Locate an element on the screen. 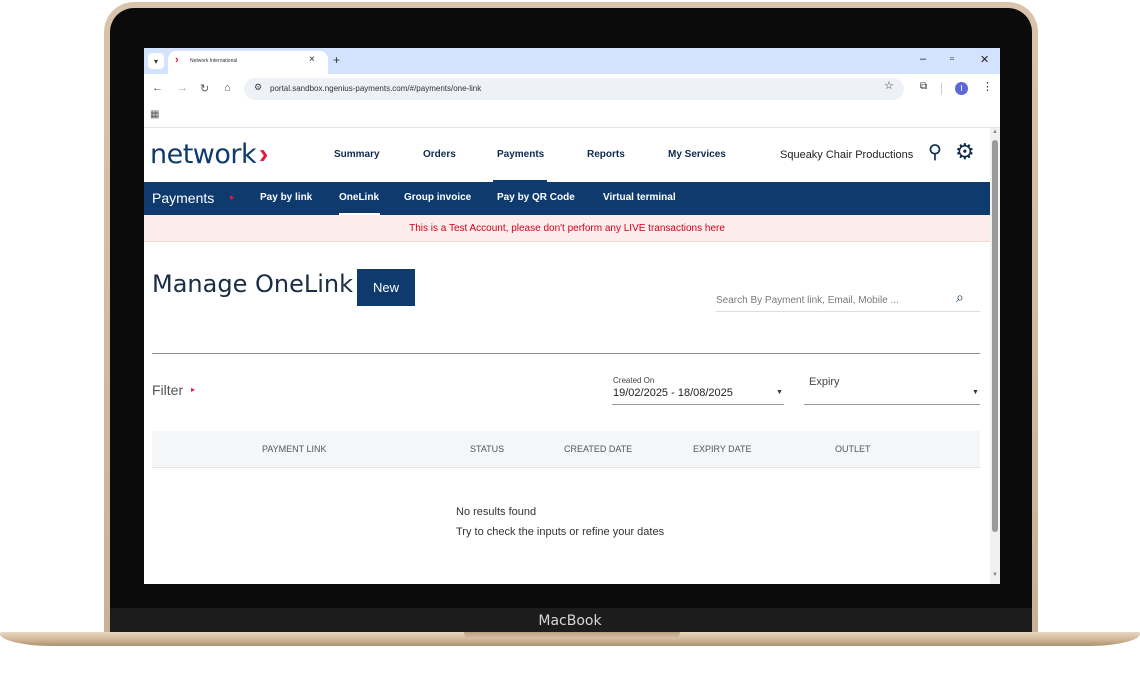 The height and width of the screenshot is (673, 1140). column-created-date: CREATED DATE is located at coordinates (598, 449).